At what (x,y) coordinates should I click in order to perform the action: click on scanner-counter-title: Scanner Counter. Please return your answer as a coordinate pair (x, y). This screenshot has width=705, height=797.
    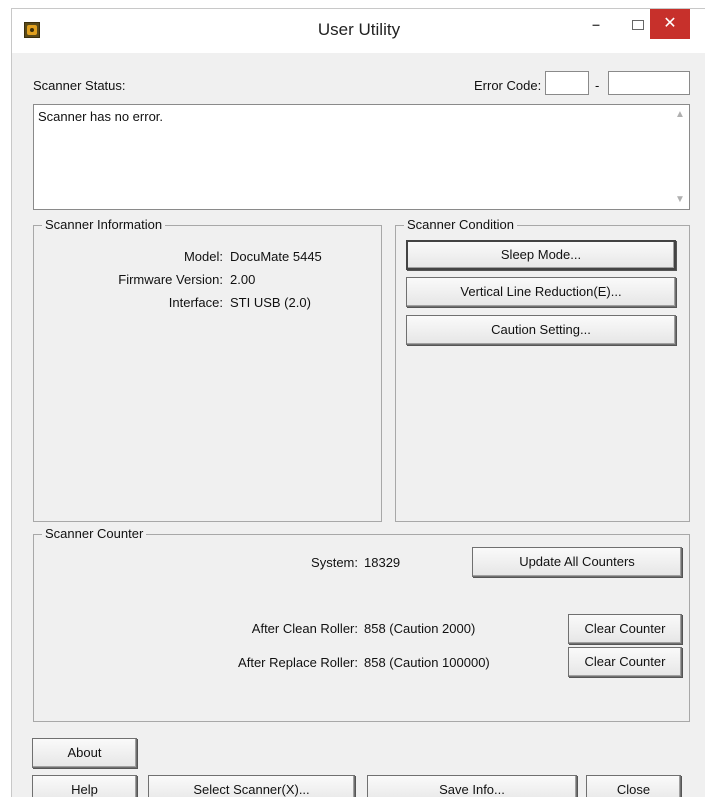
    Looking at the image, I should click on (94, 533).